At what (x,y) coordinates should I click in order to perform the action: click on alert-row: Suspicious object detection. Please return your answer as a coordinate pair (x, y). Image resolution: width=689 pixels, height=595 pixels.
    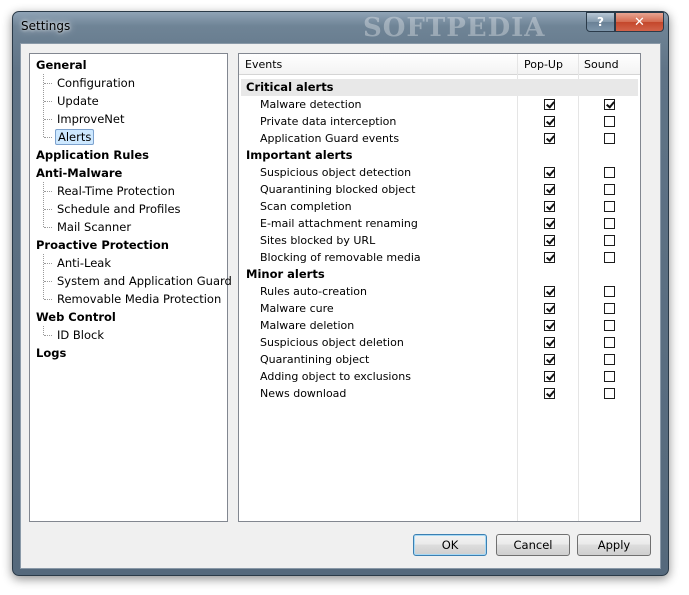
    Looking at the image, I should click on (439, 172).